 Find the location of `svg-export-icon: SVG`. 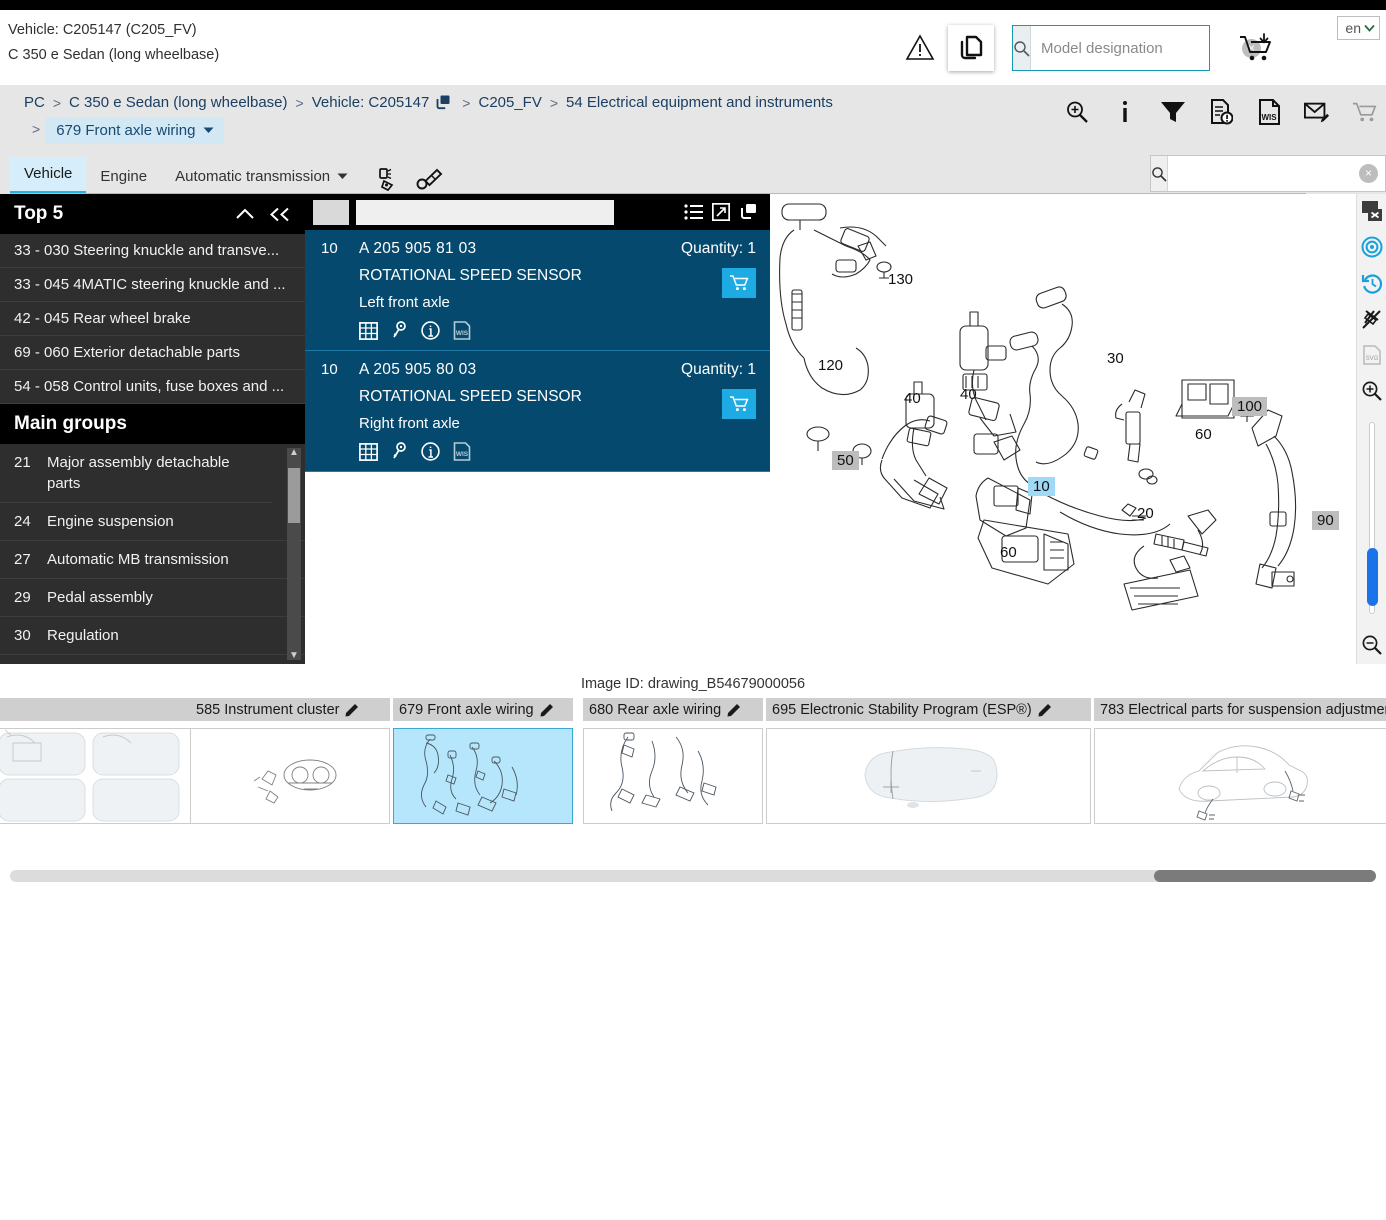

svg-export-icon: SVG is located at coordinates (1372, 355).